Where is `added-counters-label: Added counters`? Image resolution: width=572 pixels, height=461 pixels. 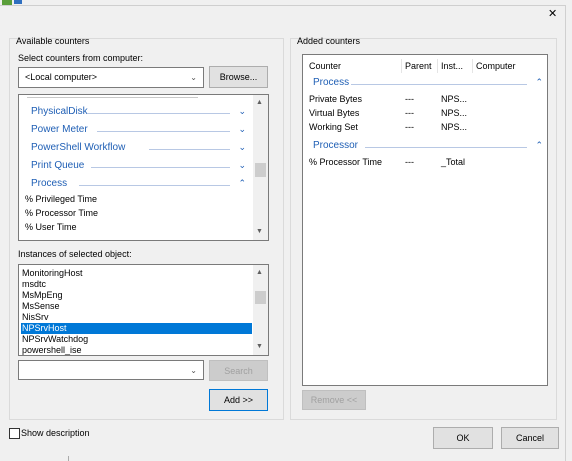 added-counters-label: Added counters is located at coordinates (329, 41).